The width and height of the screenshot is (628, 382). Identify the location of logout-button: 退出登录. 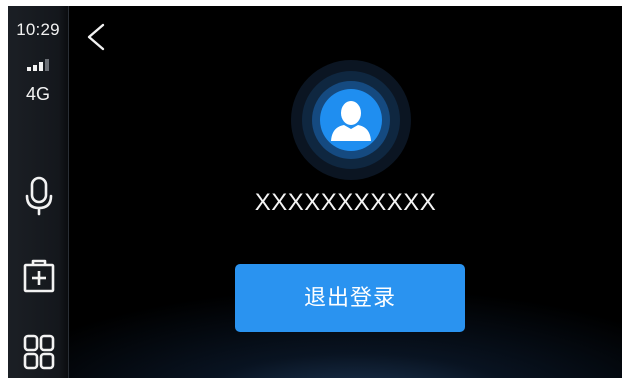
(350, 298).